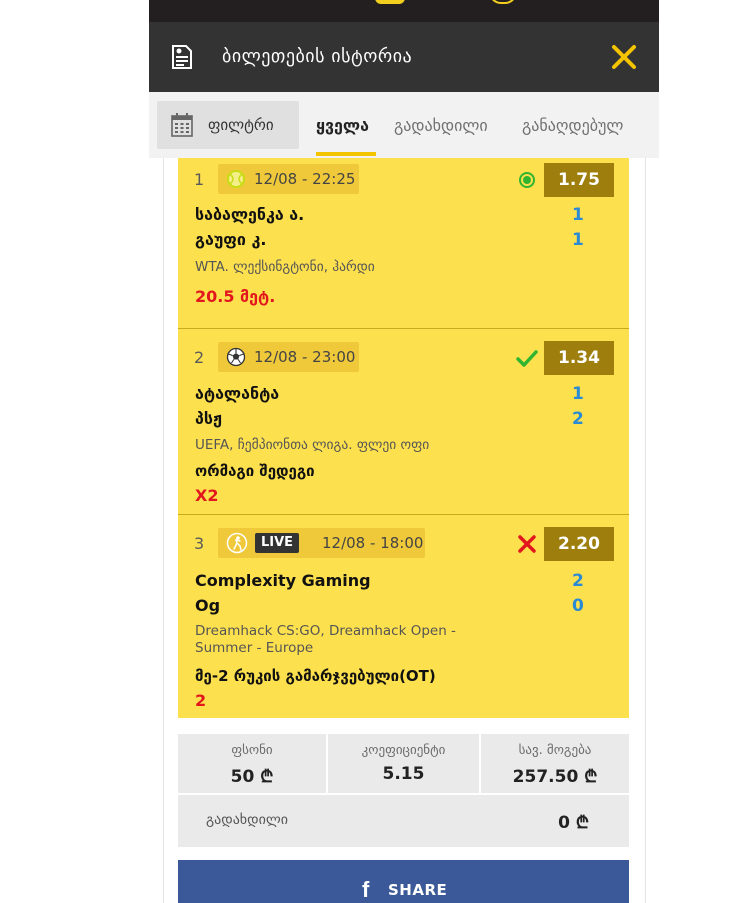 The height and width of the screenshot is (903, 750). I want to click on soccer-ball-icon, so click(236, 357).